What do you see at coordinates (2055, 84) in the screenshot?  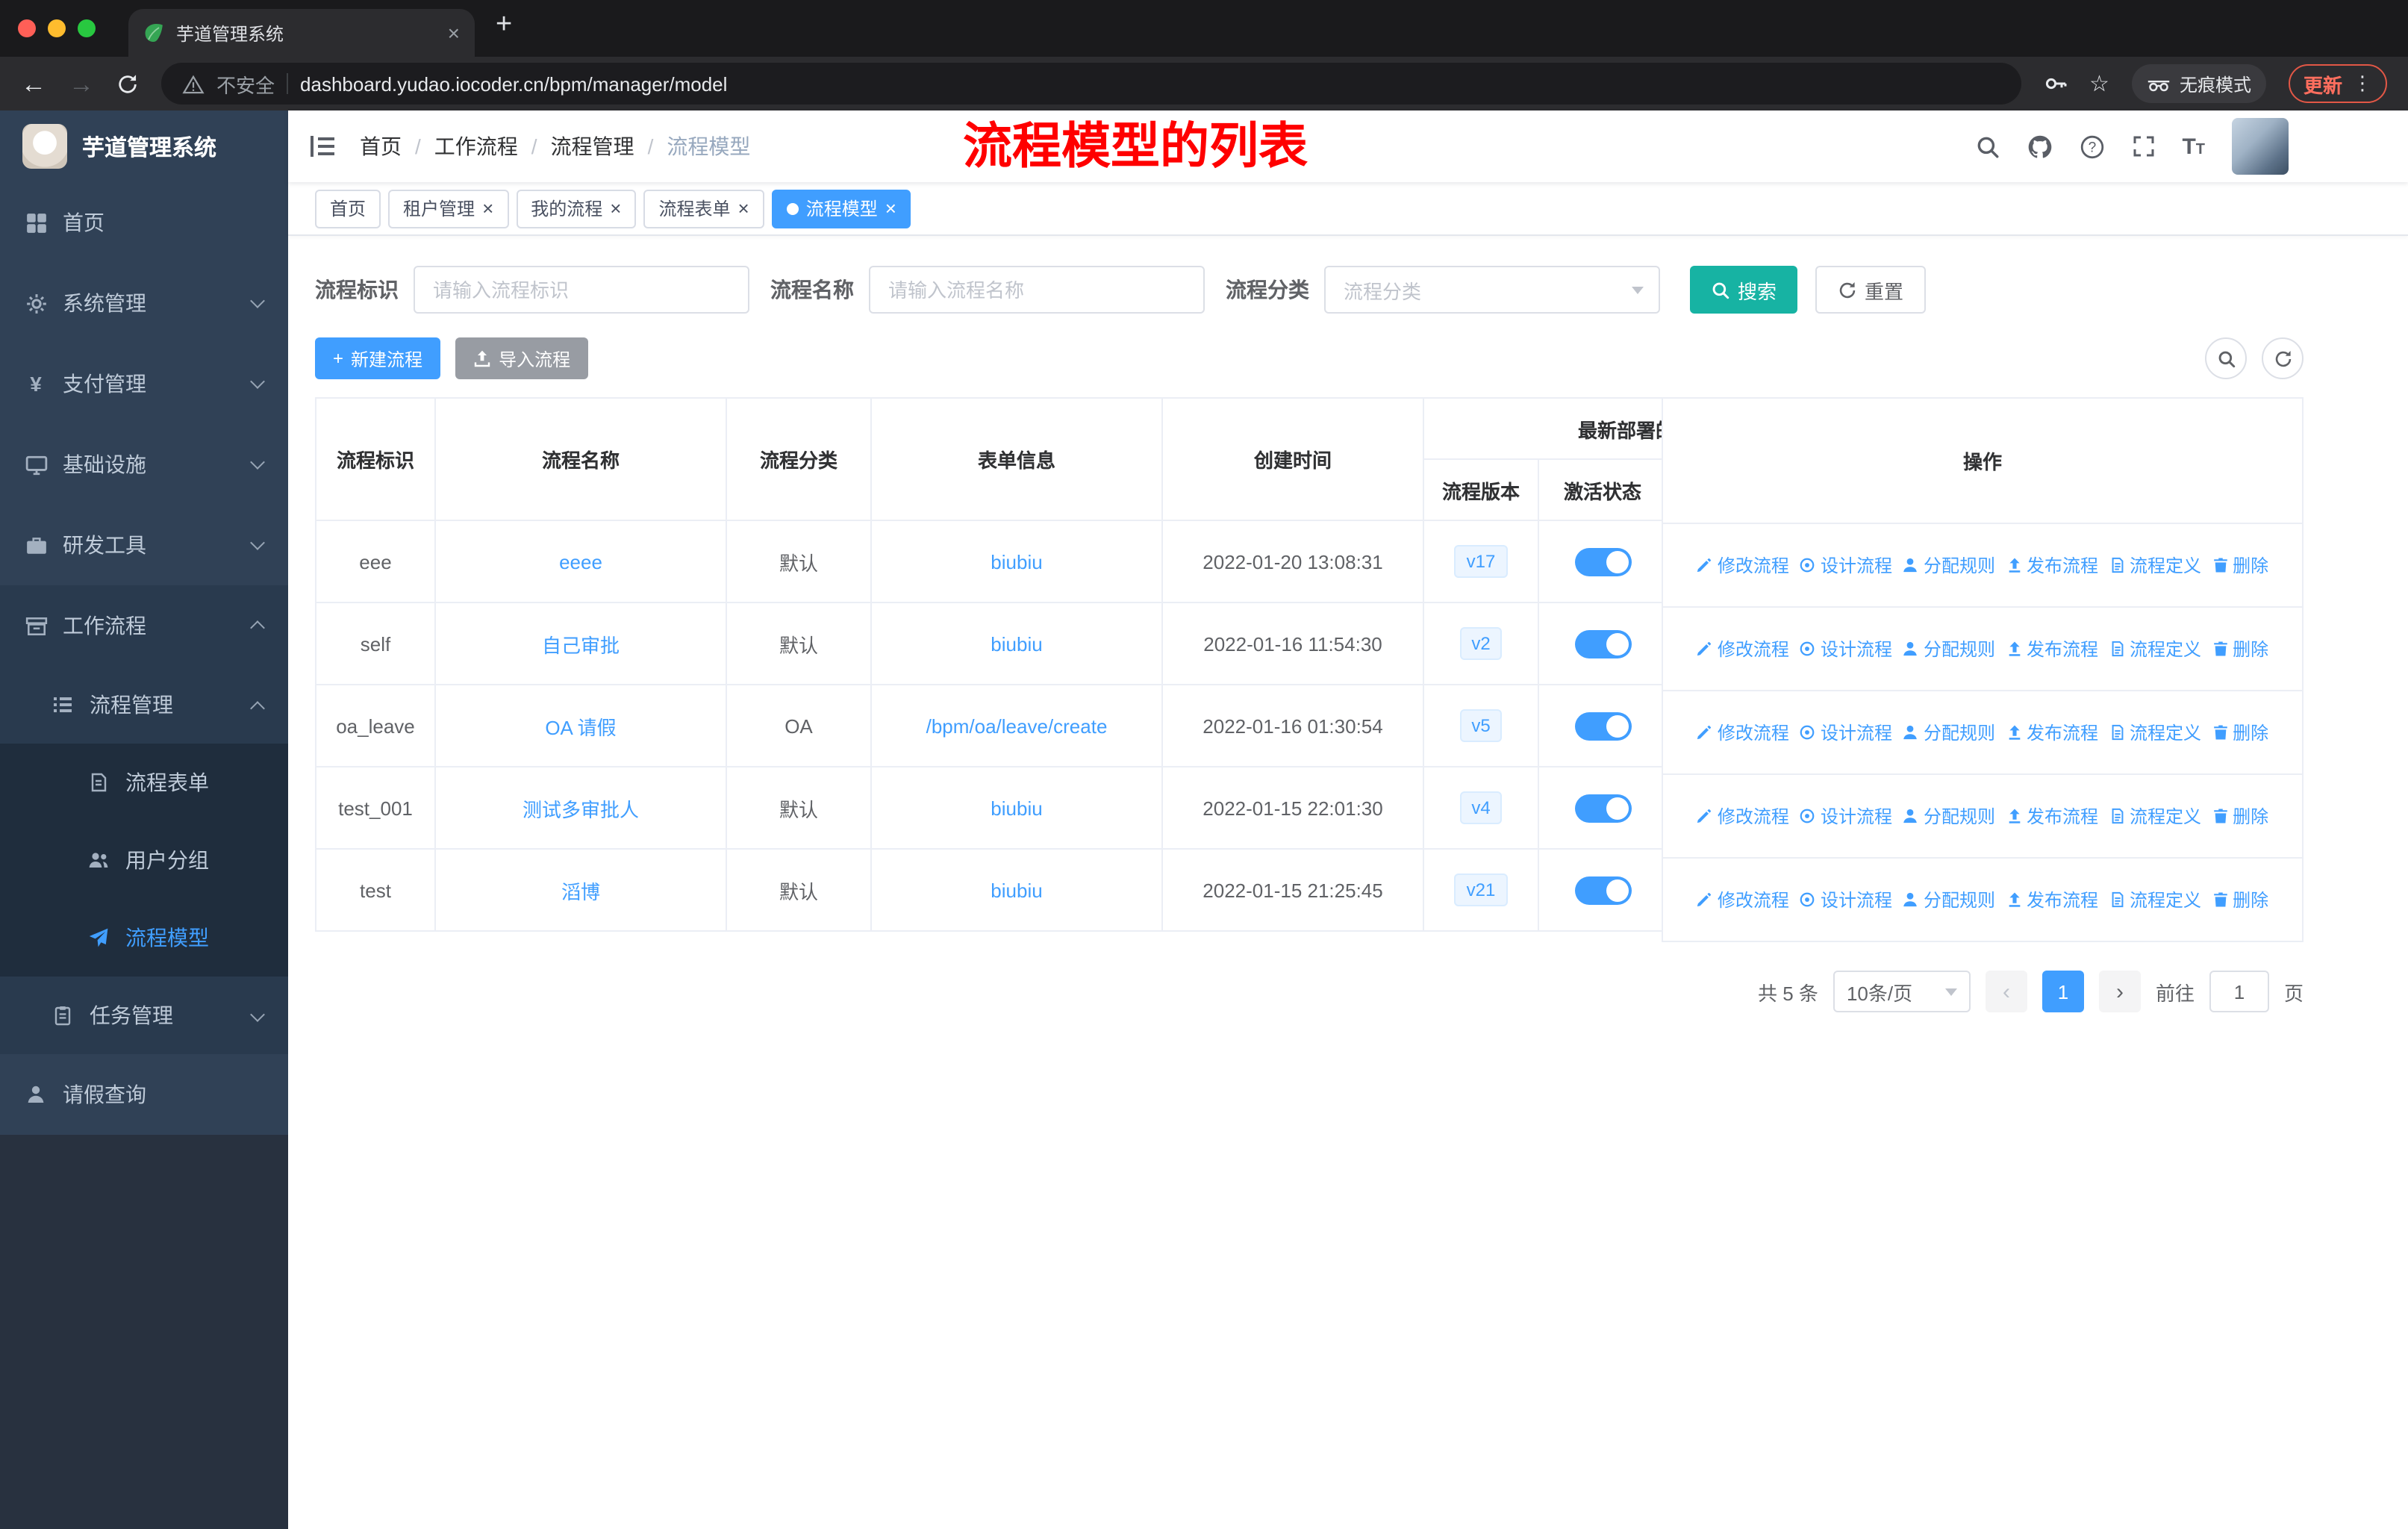 I see `password-key-icon` at bounding box center [2055, 84].